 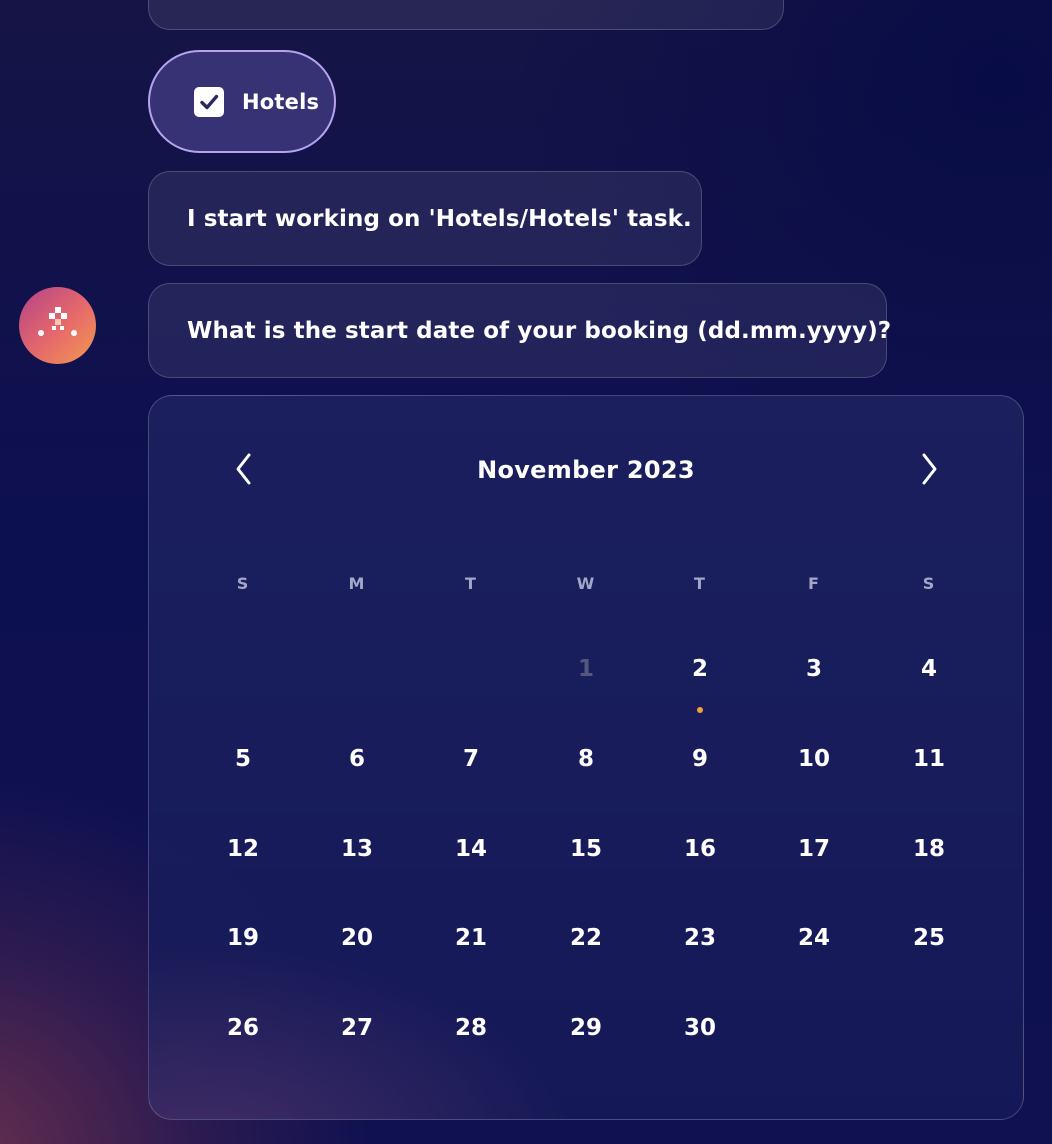 I want to click on bot-message: I start working on 'Hotels/Hotels' task., so click(x=425, y=218).